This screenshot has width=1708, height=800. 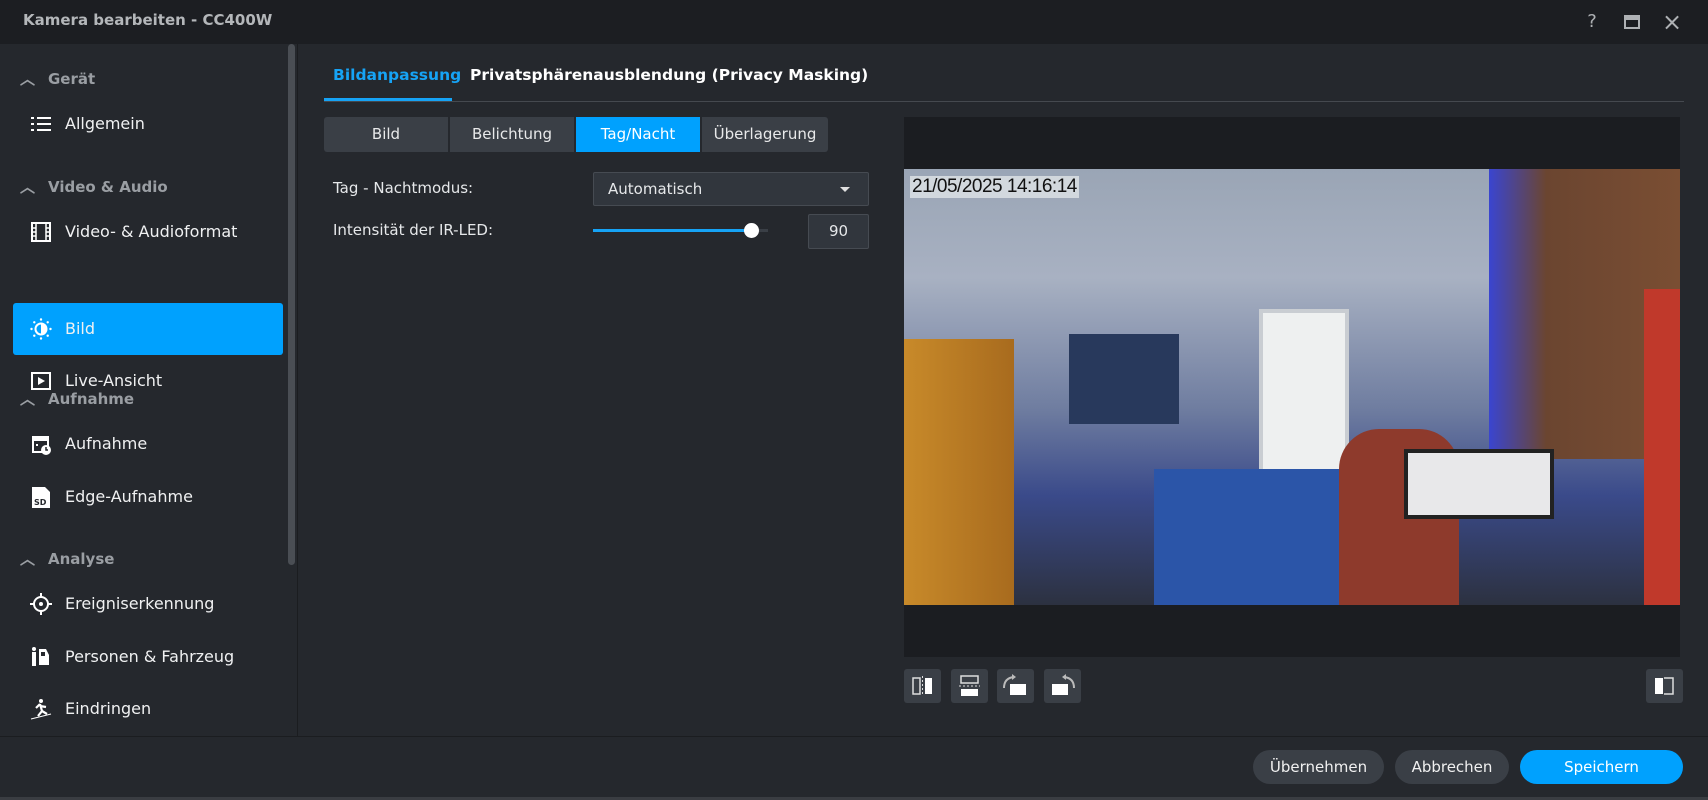 I want to click on subtab-ueberlagerung: Überlagerung, so click(x=765, y=134).